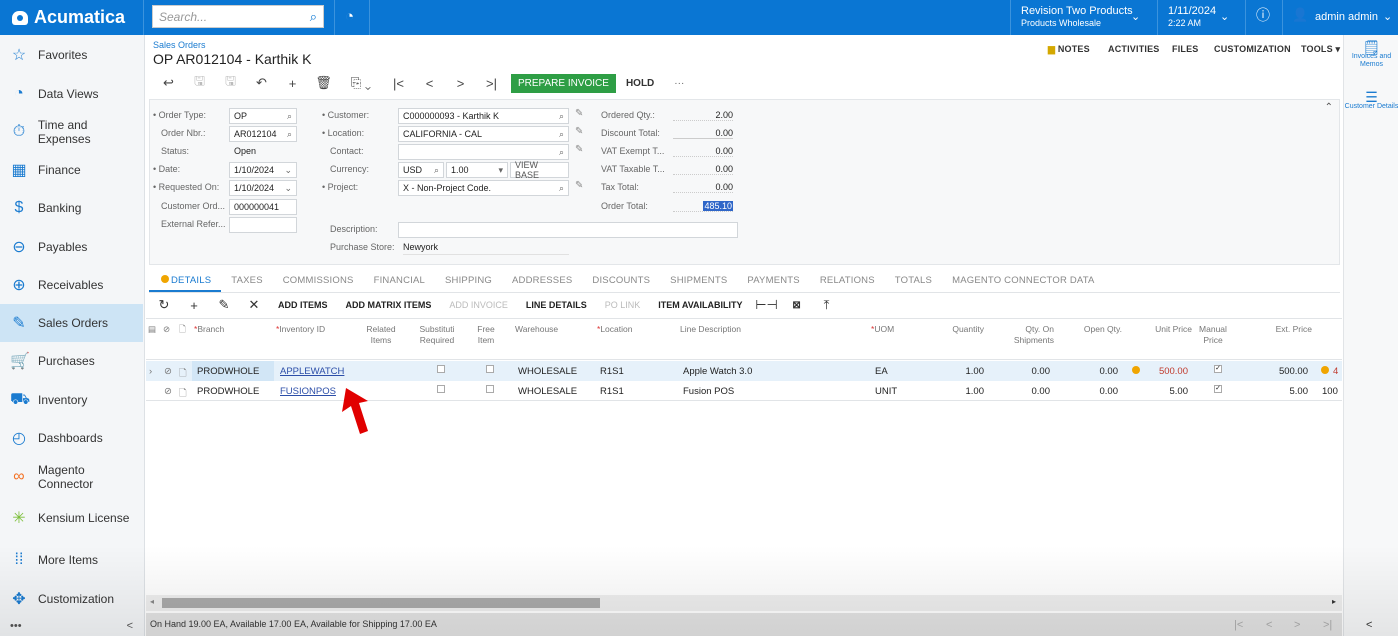  Describe the element at coordinates (349, 16) in the screenshot. I see `history-icon: ◔` at that location.